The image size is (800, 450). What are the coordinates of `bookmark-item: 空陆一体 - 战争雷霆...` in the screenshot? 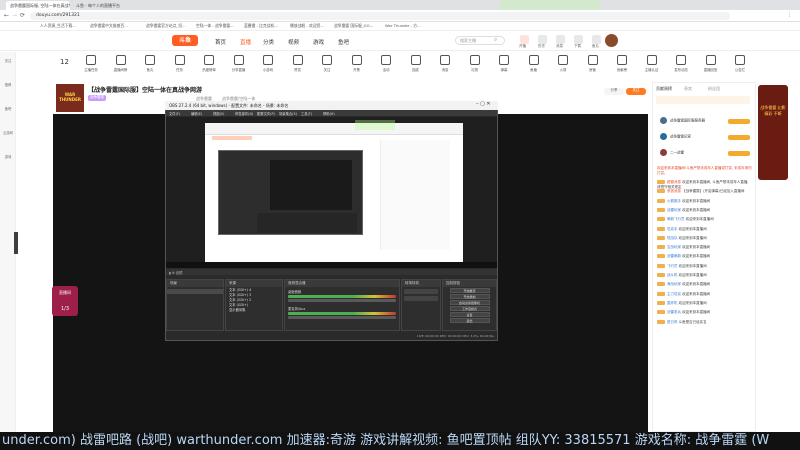 It's located at (215, 26).